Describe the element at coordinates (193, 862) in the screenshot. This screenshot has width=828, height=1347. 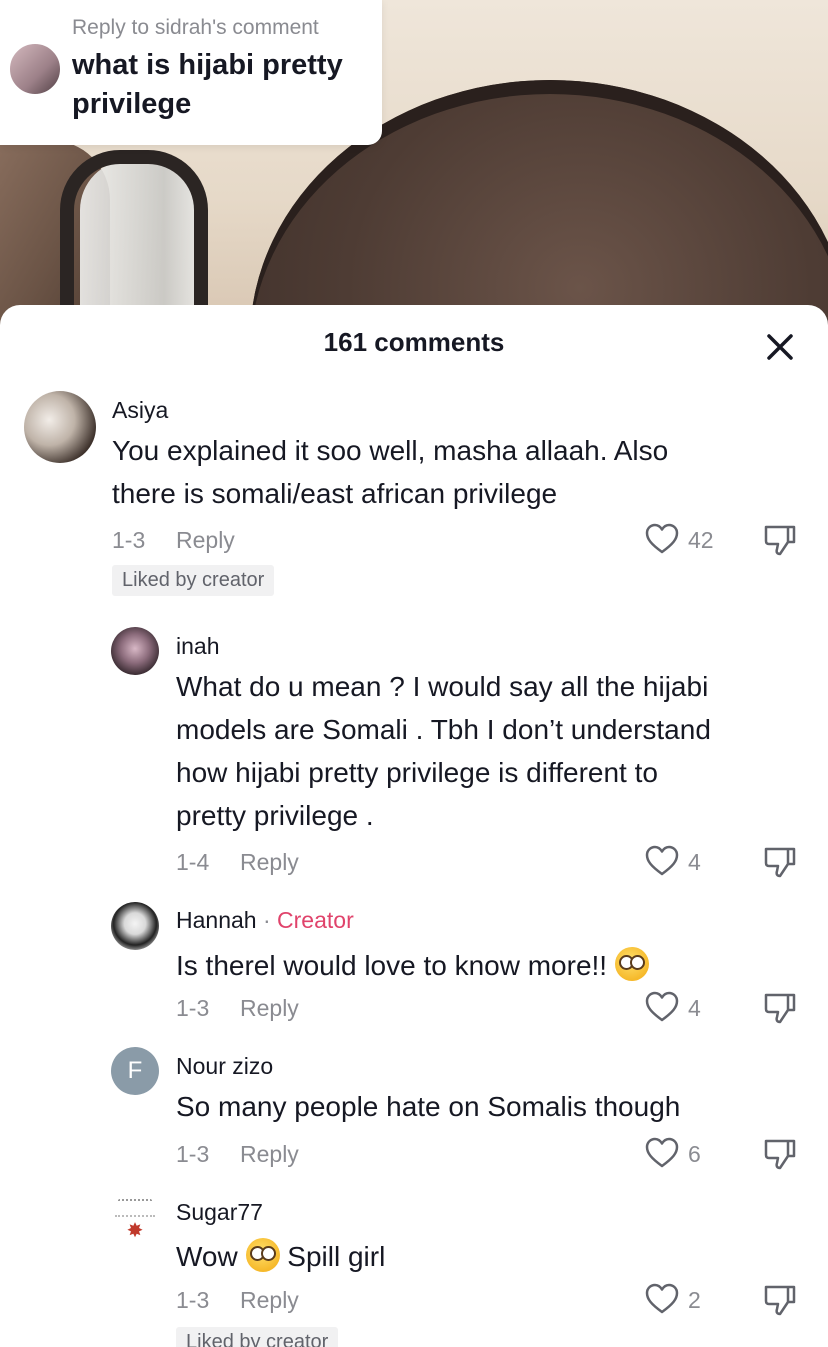
I see `comment-date: 1-4` at that location.